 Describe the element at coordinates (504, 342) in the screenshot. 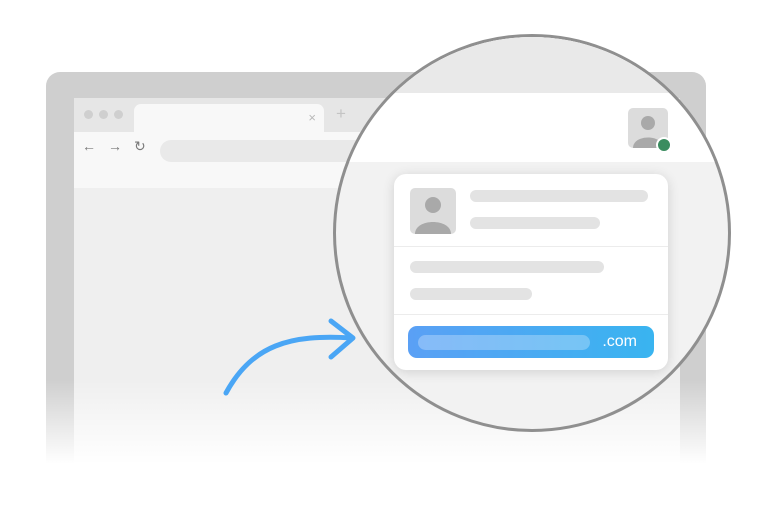

I see `email-redacted` at that location.